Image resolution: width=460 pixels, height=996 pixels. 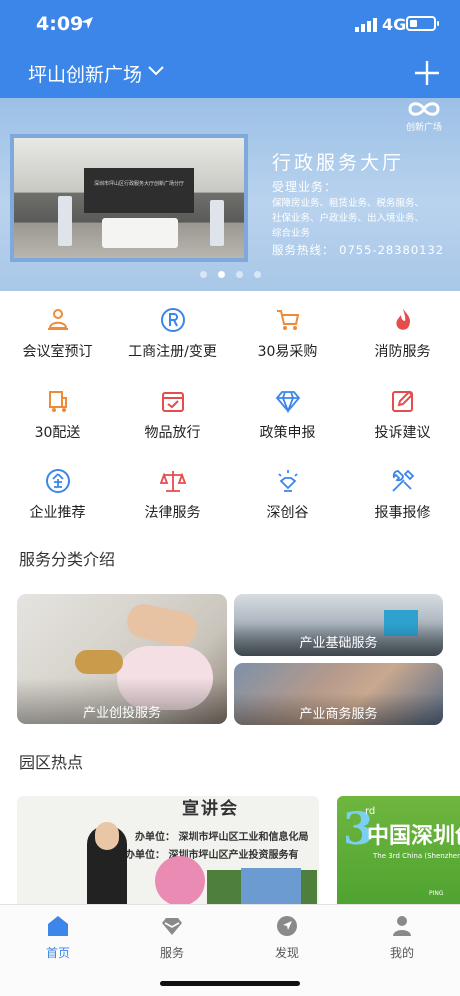 I want to click on brand-logo: 创新广场, so click(x=424, y=116).